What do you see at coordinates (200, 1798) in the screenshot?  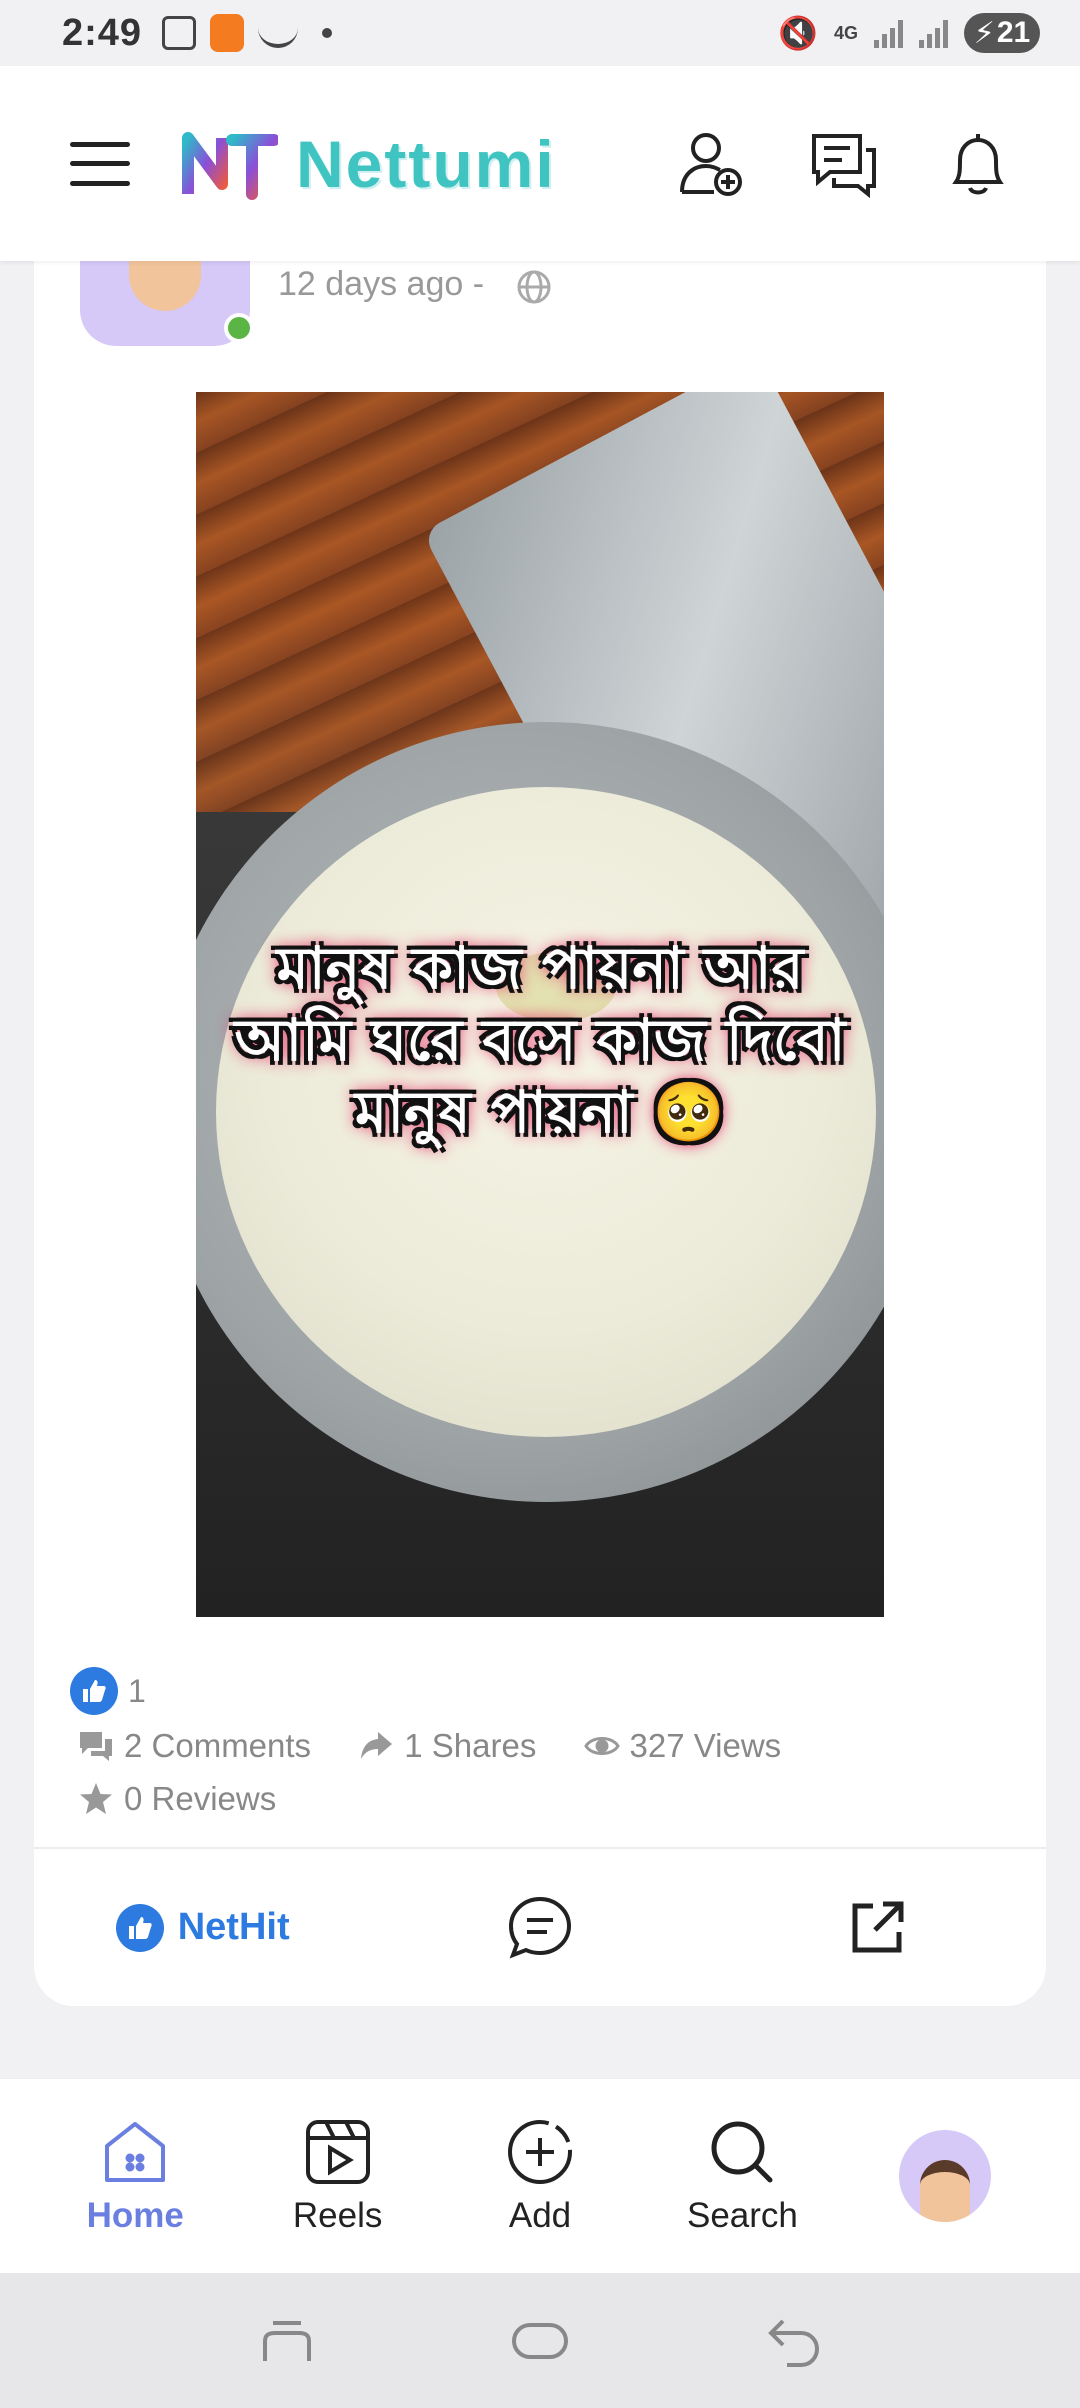 I see `reviews-count: 0 Reviews` at bounding box center [200, 1798].